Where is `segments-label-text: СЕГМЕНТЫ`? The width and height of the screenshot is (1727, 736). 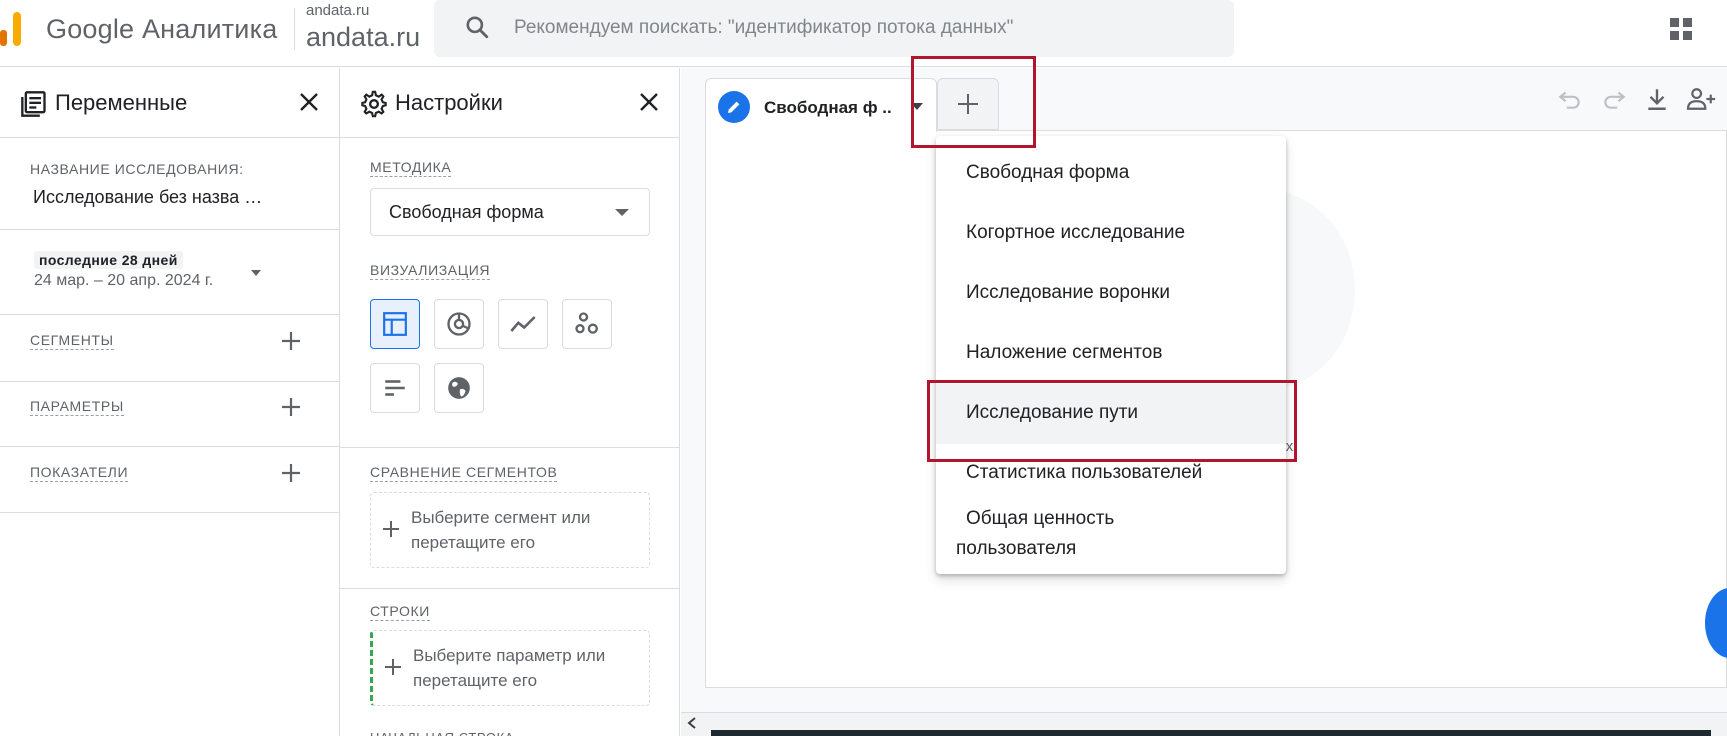
segments-label-text: СЕГМЕНТЫ is located at coordinates (72, 341).